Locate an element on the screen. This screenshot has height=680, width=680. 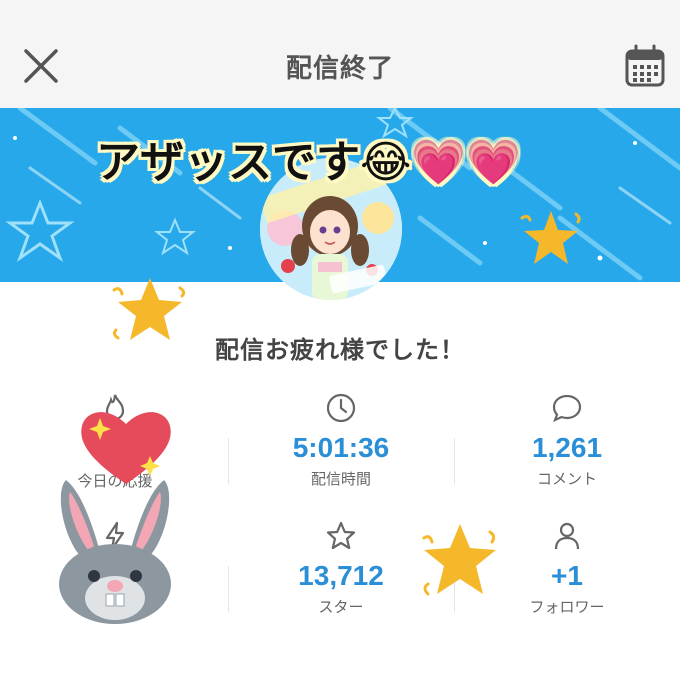
thanks-message: 配信お疲れ様でした！ is located at coordinates (340, 350).